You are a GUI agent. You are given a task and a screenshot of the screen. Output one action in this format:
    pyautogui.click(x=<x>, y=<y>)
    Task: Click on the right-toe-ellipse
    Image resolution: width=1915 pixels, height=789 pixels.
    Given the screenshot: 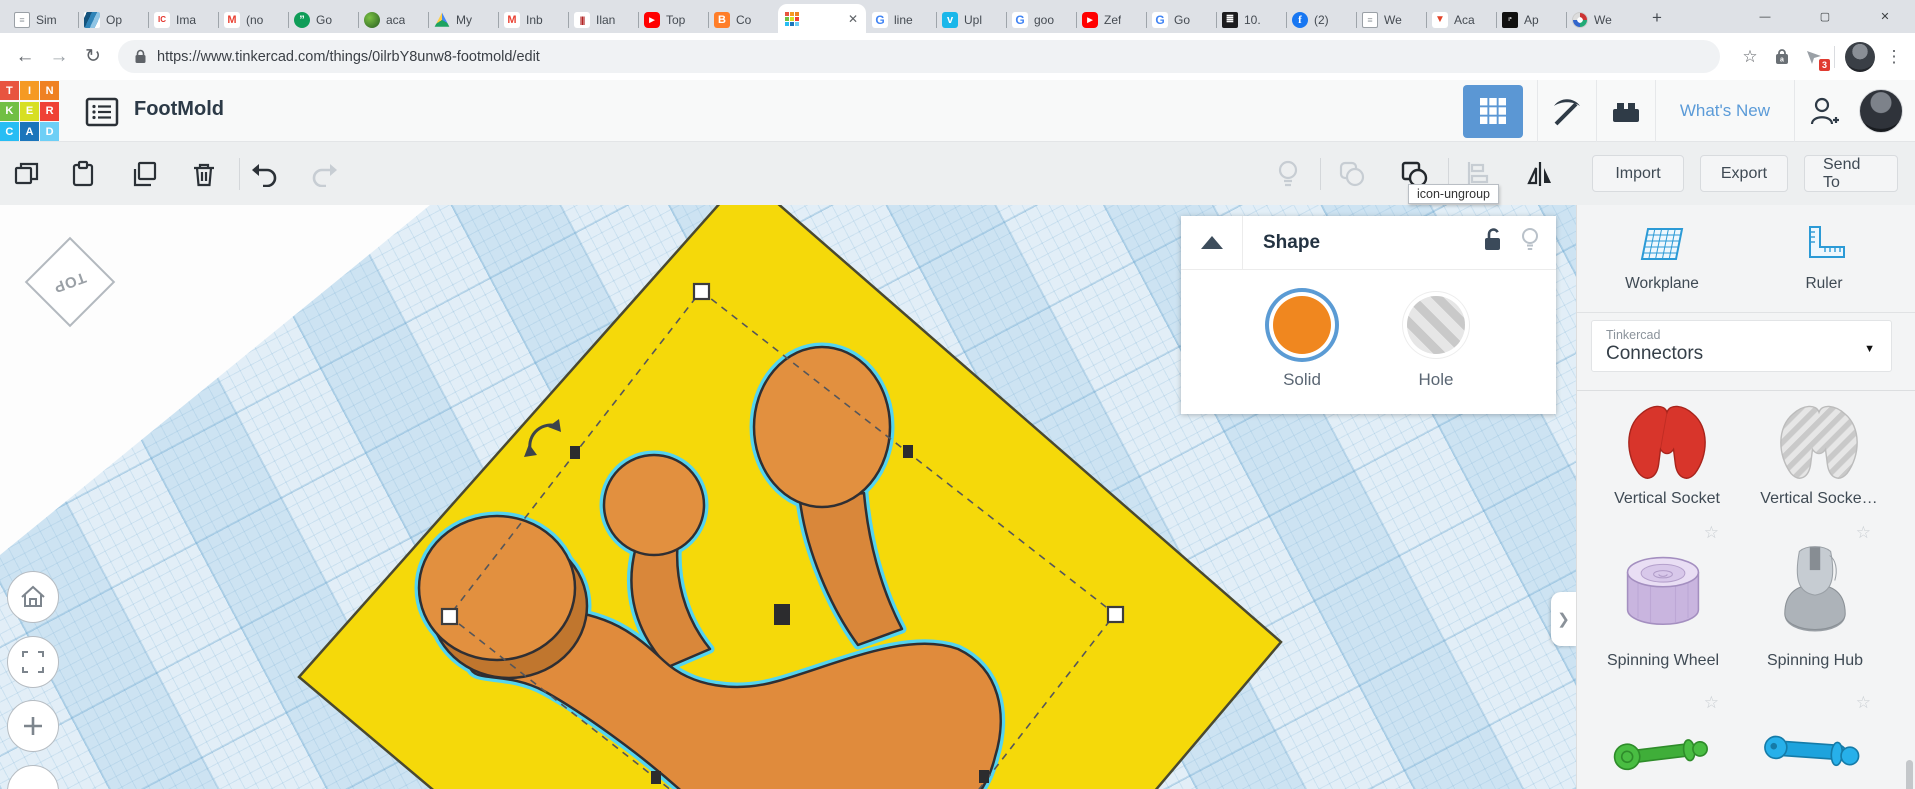 What is the action you would take?
    pyautogui.click(x=822, y=427)
    